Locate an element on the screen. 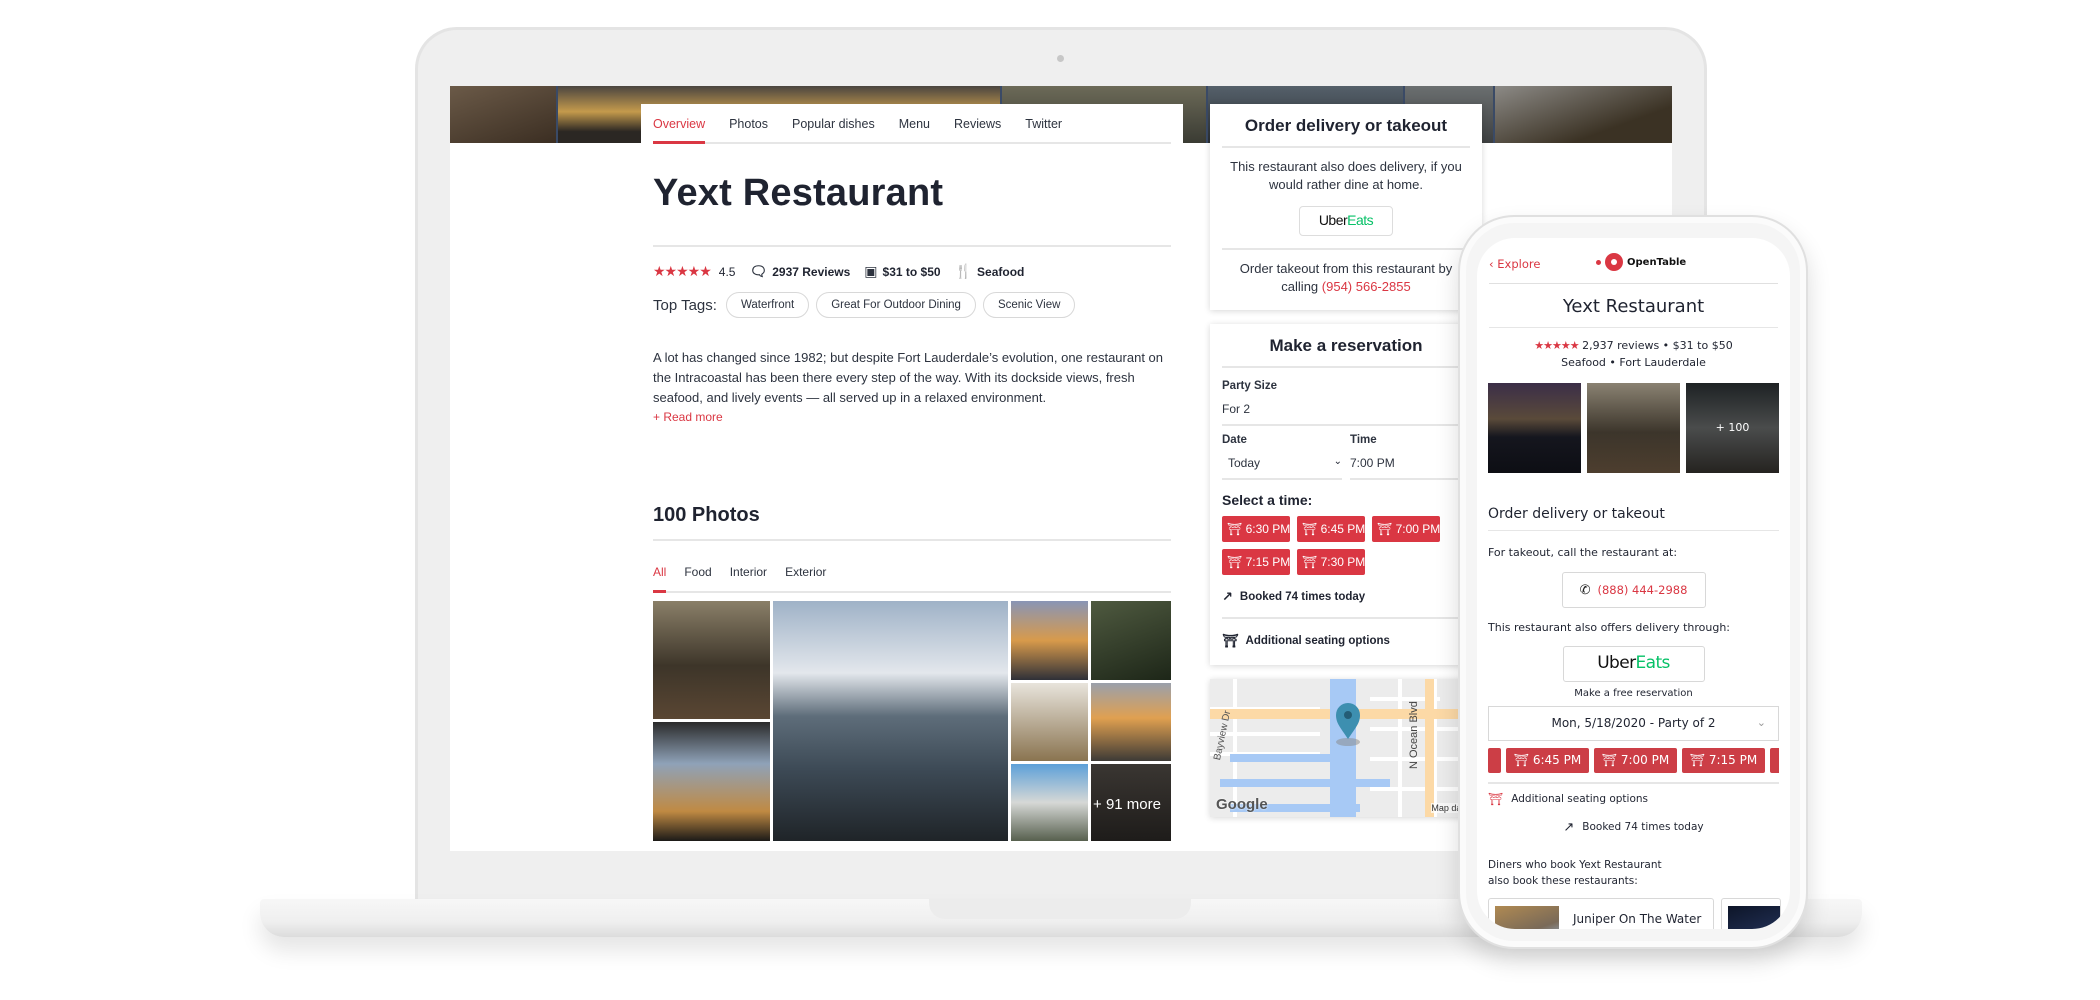 Image resolution: width=2100 pixels, height=1000 pixels. time-select: Time 7:00 PM is located at coordinates (1410, 457).